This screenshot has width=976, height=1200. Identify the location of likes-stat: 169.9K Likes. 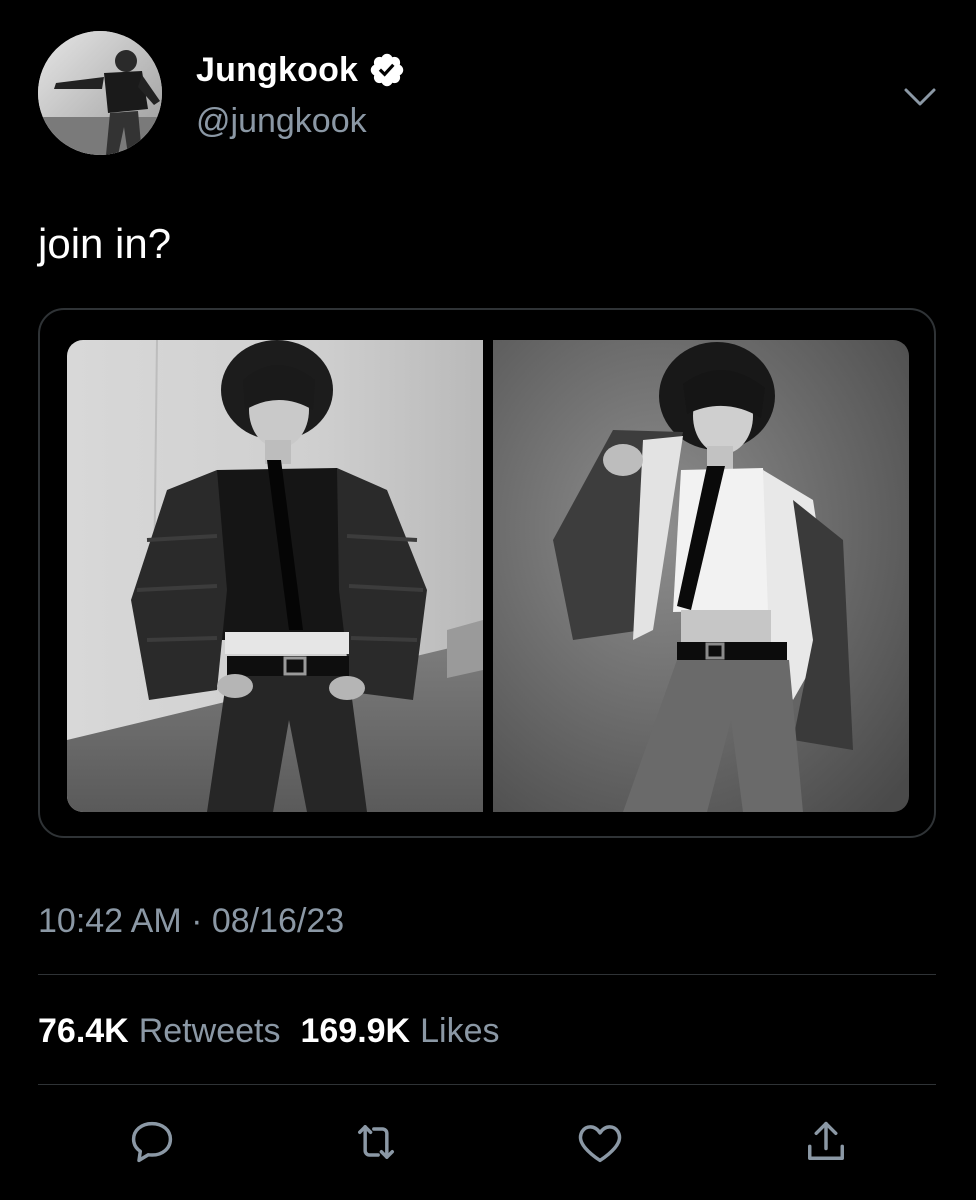
(399, 1031).